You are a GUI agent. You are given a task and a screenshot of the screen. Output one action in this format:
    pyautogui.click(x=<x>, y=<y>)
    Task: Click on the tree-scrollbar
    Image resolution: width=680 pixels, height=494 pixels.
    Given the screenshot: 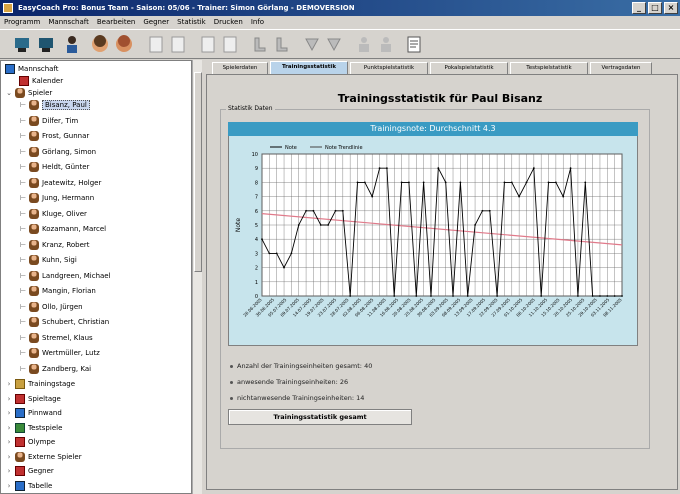 What is the action you would take?
    pyautogui.click(x=197, y=277)
    